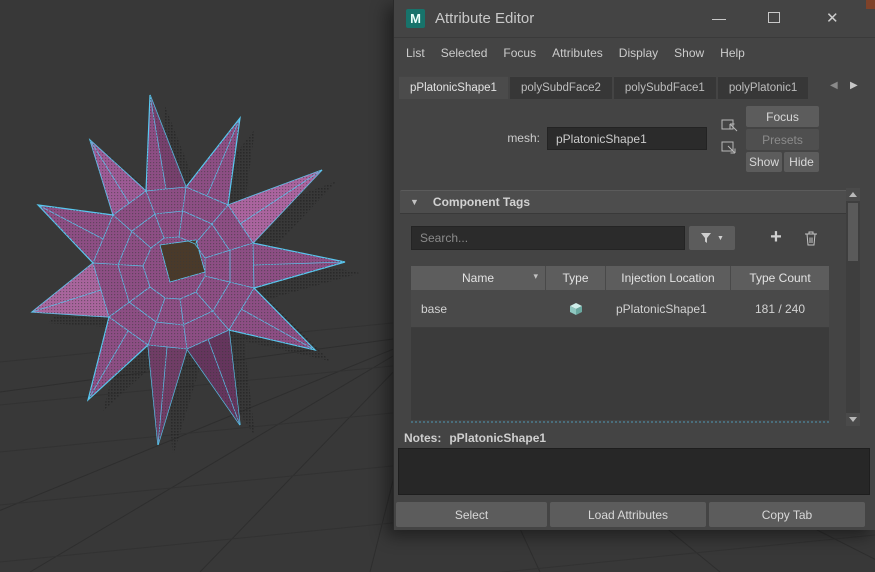  Describe the element at coordinates (548, 238) in the screenshot. I see `search-input` at that location.